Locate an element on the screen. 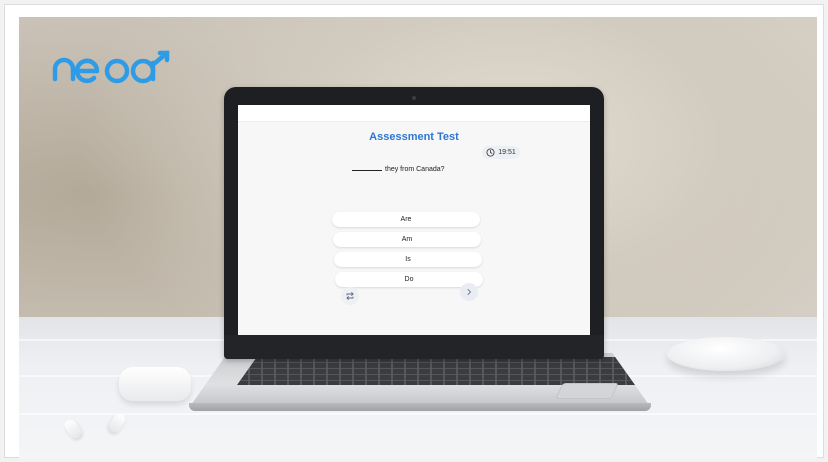 This screenshot has width=828, height=462. page-title: Assessment Test is located at coordinates (414, 137).